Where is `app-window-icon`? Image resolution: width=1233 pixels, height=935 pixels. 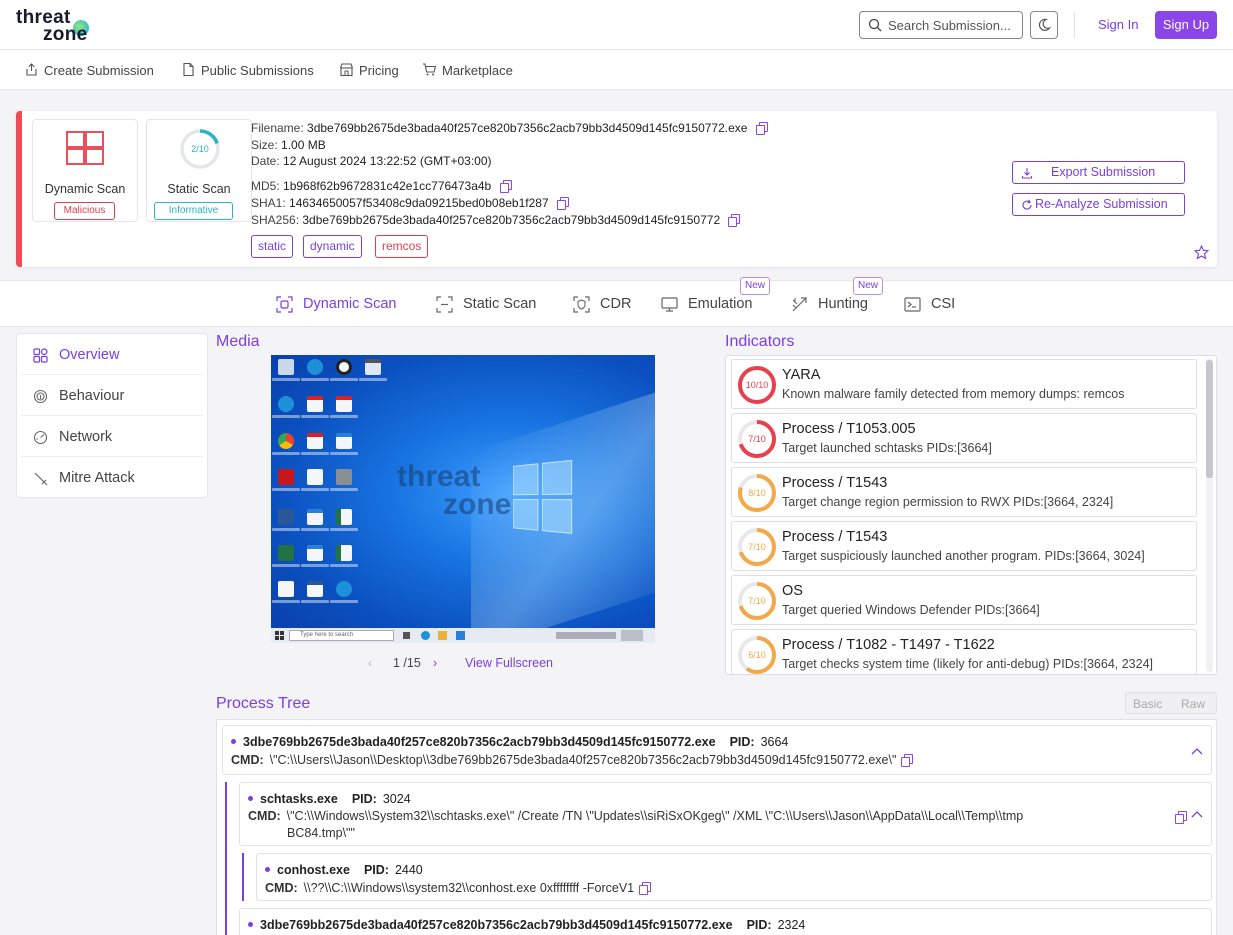 app-window-icon is located at coordinates (373, 367).